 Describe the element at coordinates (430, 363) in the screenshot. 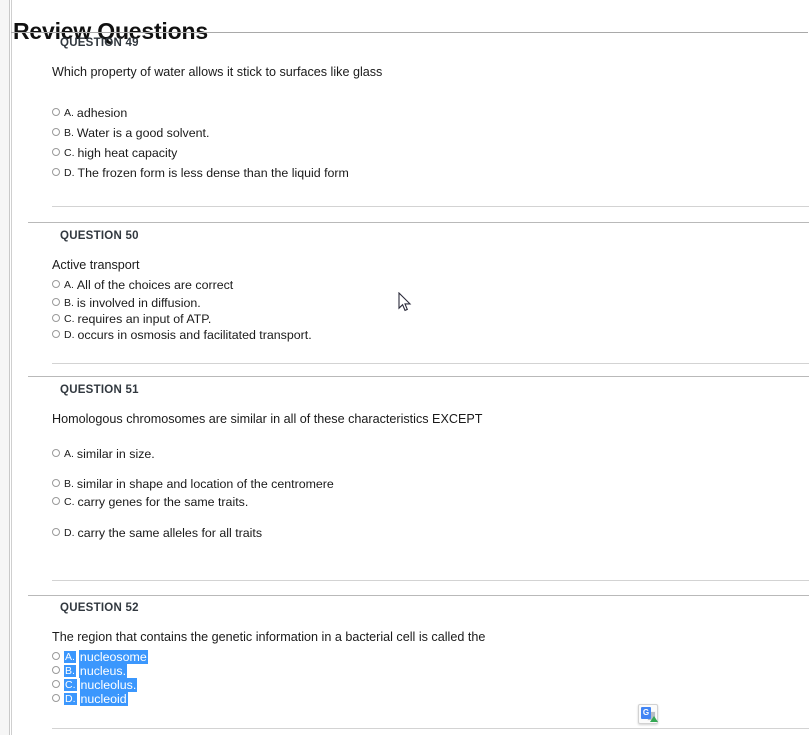

I see `question-divider-50-inner` at that location.